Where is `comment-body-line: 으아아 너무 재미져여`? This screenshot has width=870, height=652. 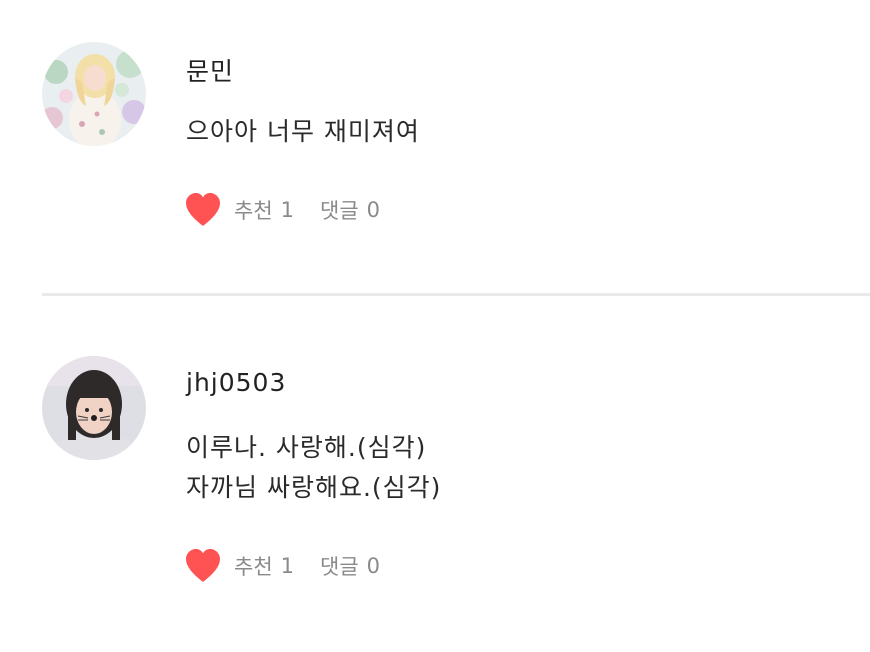
comment-body-line: 으아아 너무 재미져여 is located at coordinates (303, 131).